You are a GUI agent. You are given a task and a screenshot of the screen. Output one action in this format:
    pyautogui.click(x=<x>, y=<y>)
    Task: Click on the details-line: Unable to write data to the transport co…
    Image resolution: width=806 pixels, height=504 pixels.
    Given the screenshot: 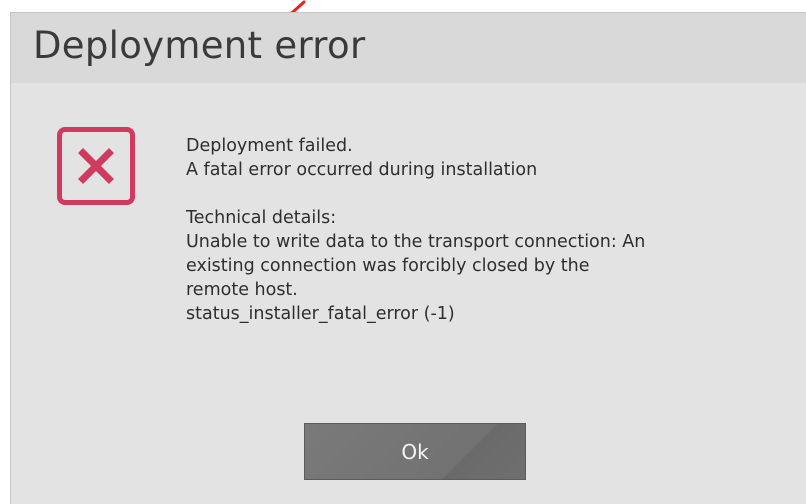 What is the action you would take?
    pyautogui.click(x=416, y=242)
    